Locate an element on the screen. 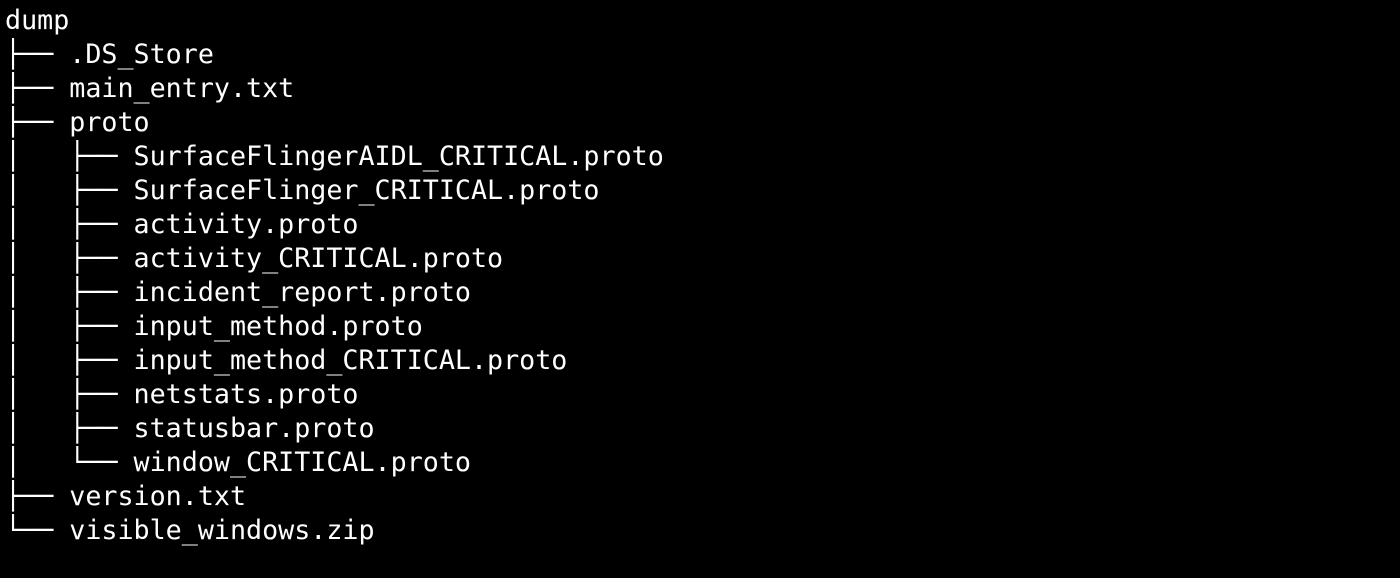 The image size is (1400, 578). tree-row: │ ├── SurfaceFlingerAIDL_CRITICAL.proto is located at coordinates (334, 157).